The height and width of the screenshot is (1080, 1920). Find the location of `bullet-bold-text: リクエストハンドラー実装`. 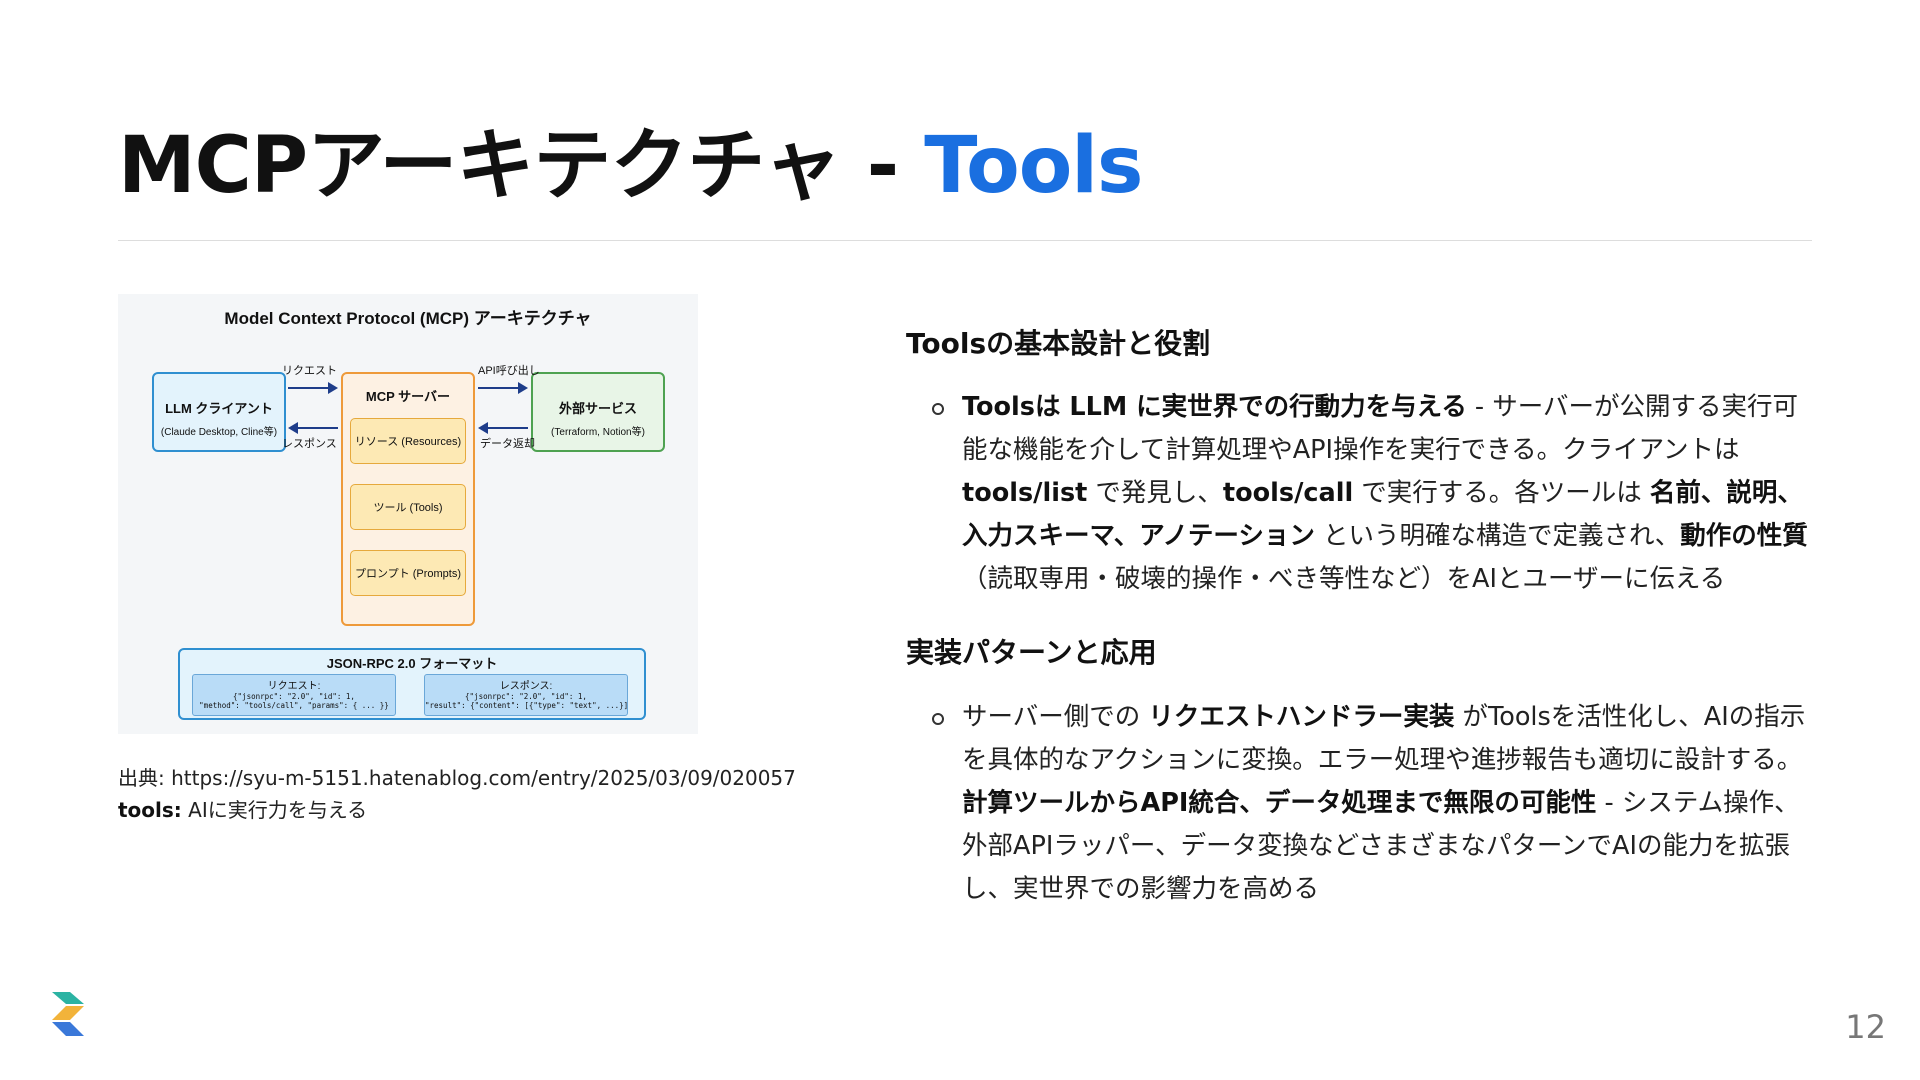

bullet-bold-text: リクエストハンドラー実装 is located at coordinates (1301, 716).